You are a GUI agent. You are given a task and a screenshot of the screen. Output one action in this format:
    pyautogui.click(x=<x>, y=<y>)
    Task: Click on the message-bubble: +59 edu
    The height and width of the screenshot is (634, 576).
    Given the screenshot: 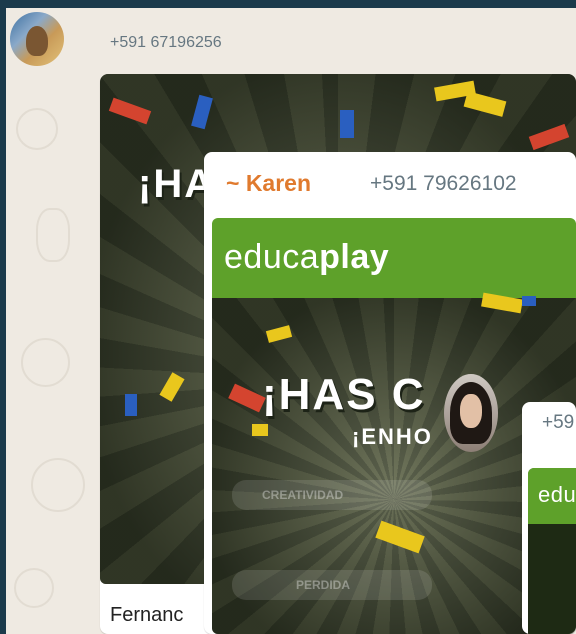 What is the action you would take?
    pyautogui.click(x=549, y=518)
    